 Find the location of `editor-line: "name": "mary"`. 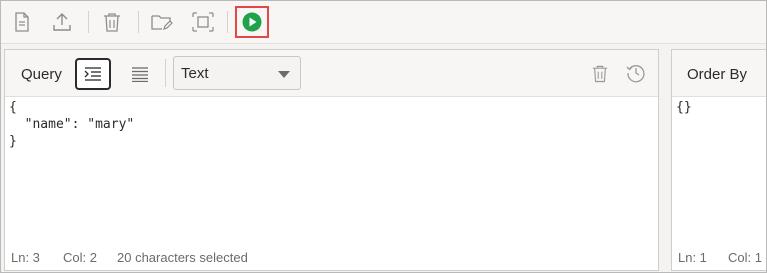

editor-line: "name": "mary" is located at coordinates (72, 124).